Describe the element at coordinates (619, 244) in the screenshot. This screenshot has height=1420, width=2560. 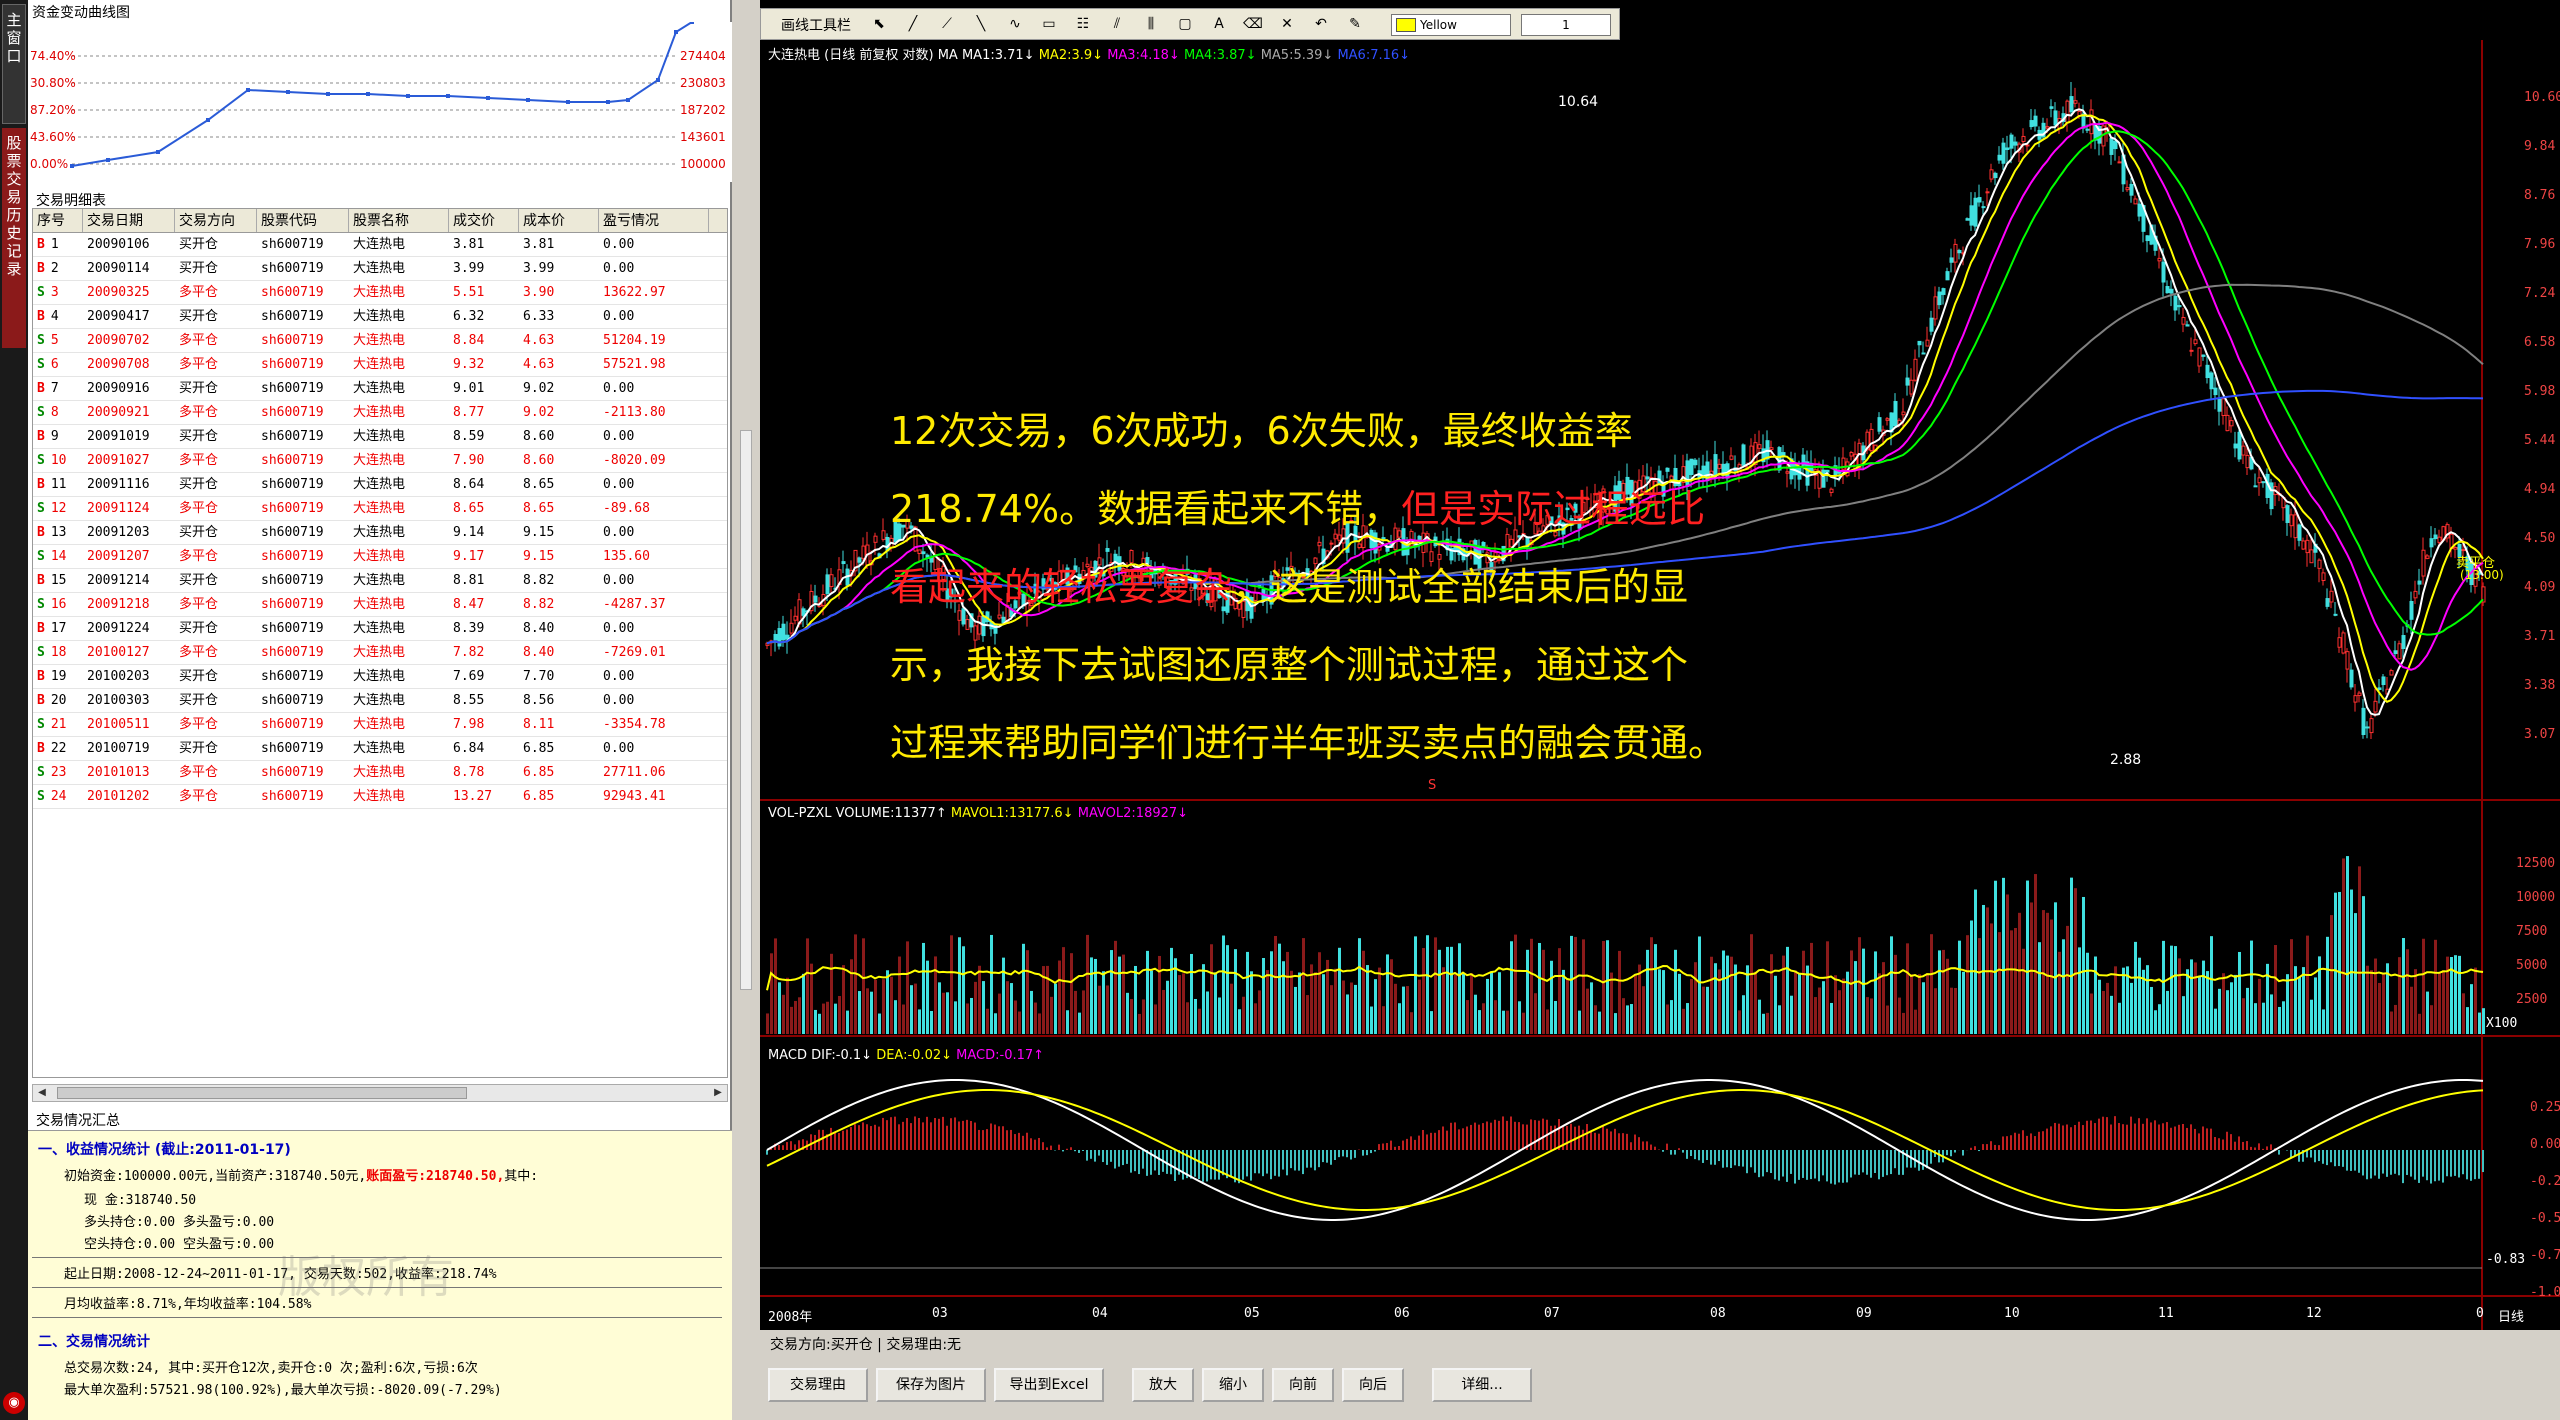
I see `cell-pnl: 0.00` at that location.